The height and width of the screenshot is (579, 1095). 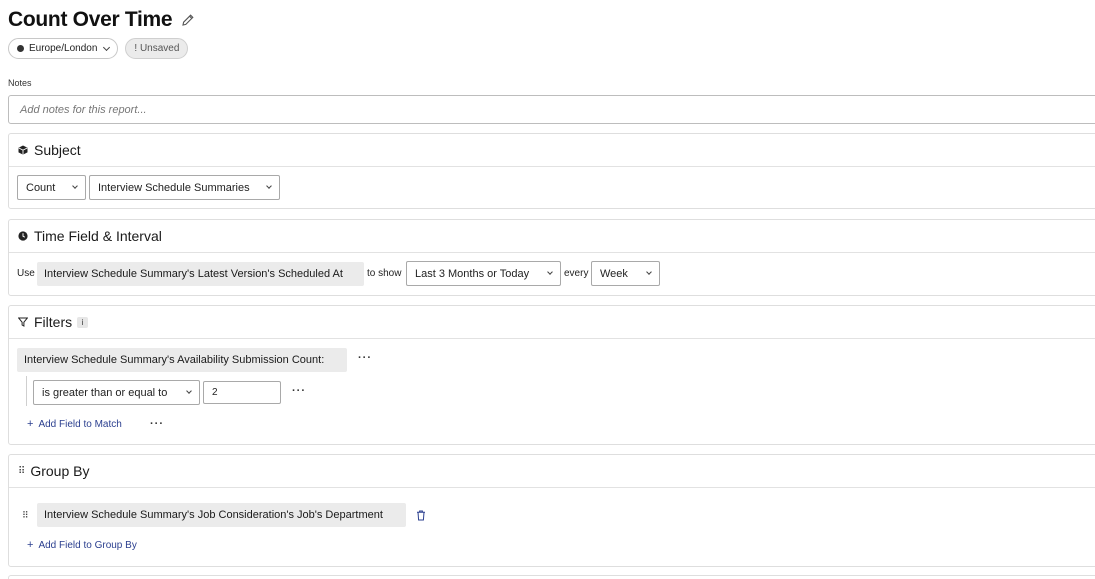 What do you see at coordinates (41, 187) in the screenshot?
I see `aggregate-value: Count` at bounding box center [41, 187].